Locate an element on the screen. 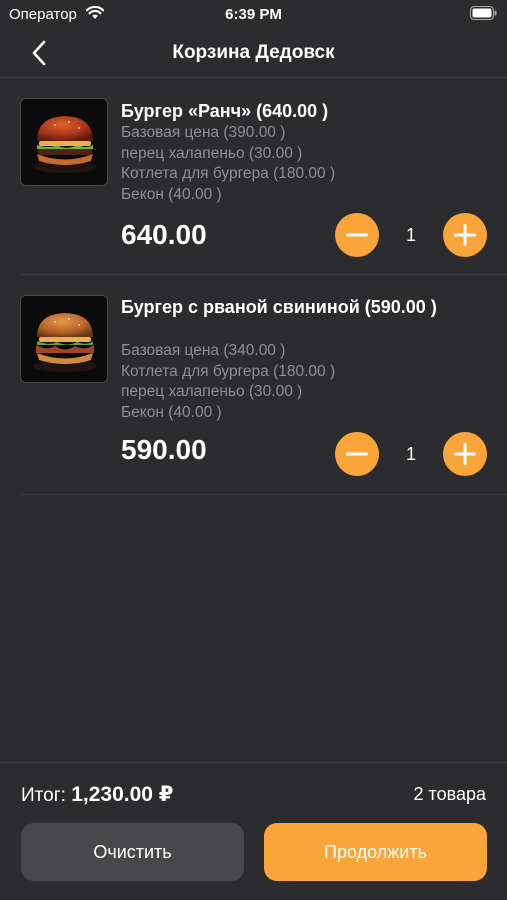  item-price: 640.00 is located at coordinates (164, 234).